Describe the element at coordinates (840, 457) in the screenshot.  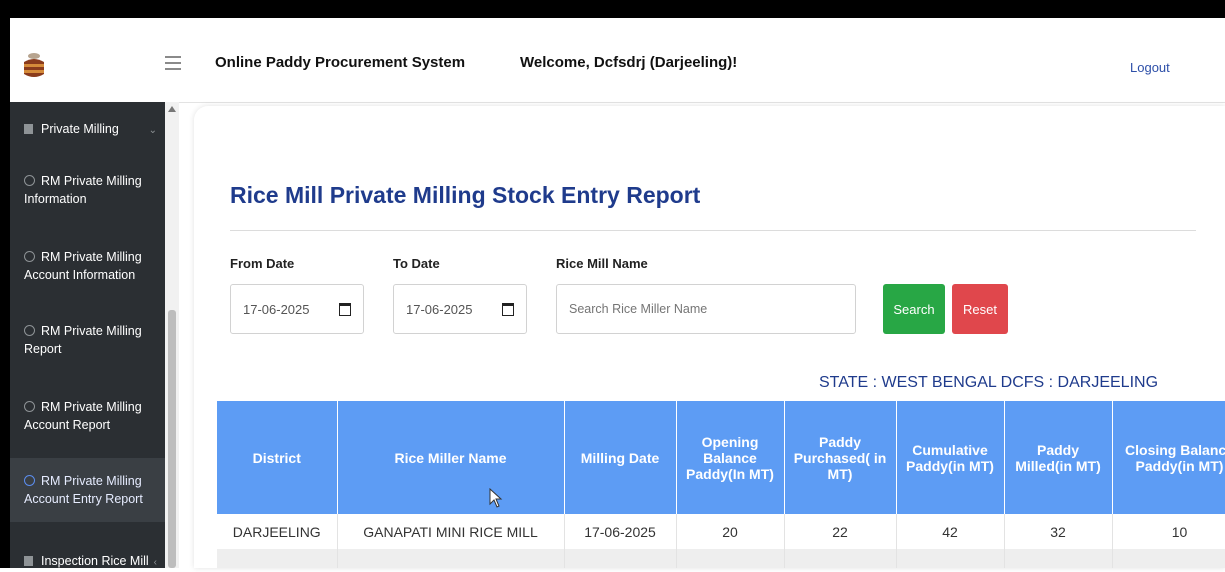
I see `column-header: Paddy Purchased( in MT)` at that location.